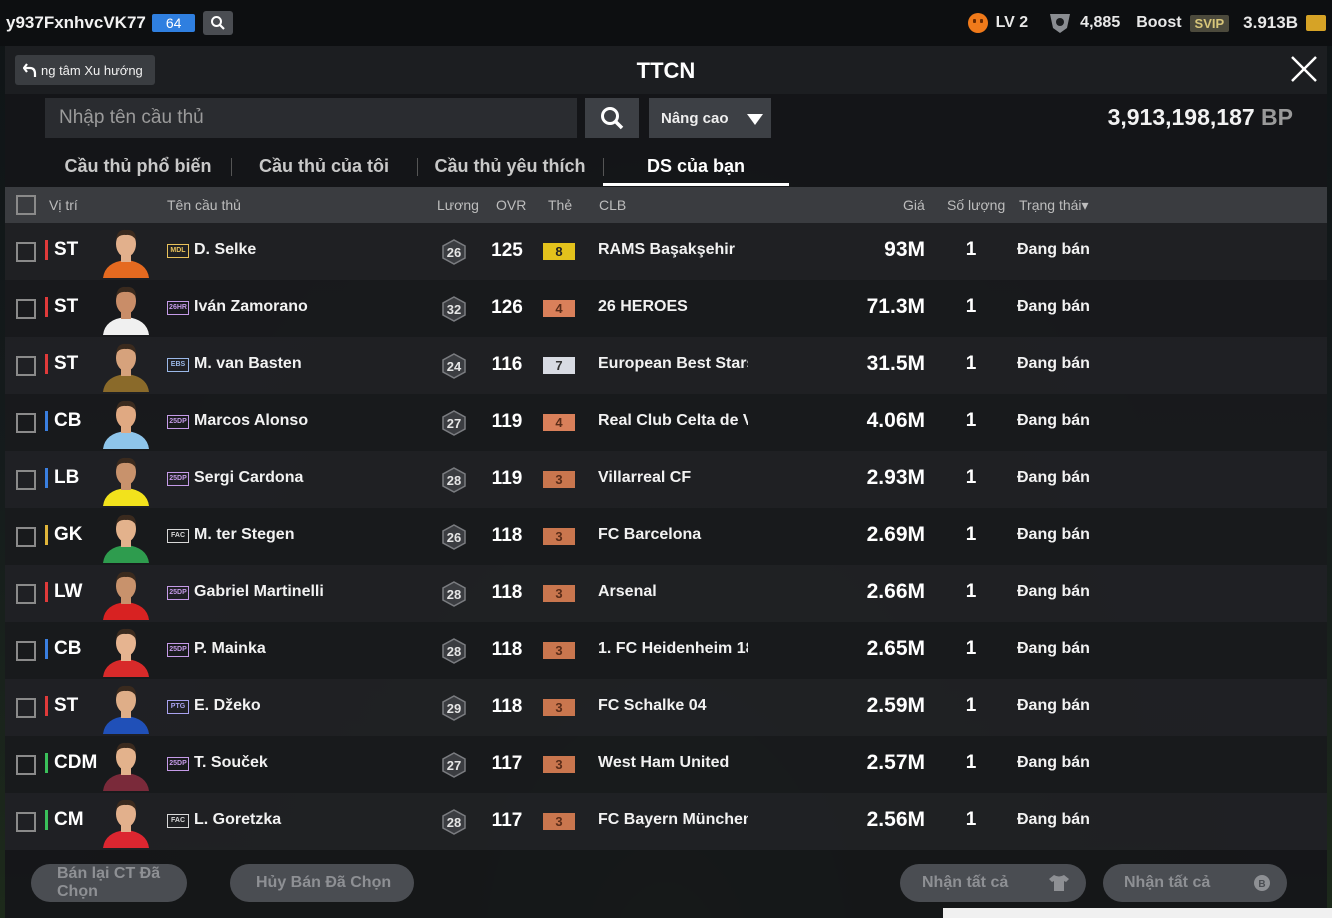 This screenshot has height=918, width=1332. I want to click on player-ovr: 119, so click(507, 421).